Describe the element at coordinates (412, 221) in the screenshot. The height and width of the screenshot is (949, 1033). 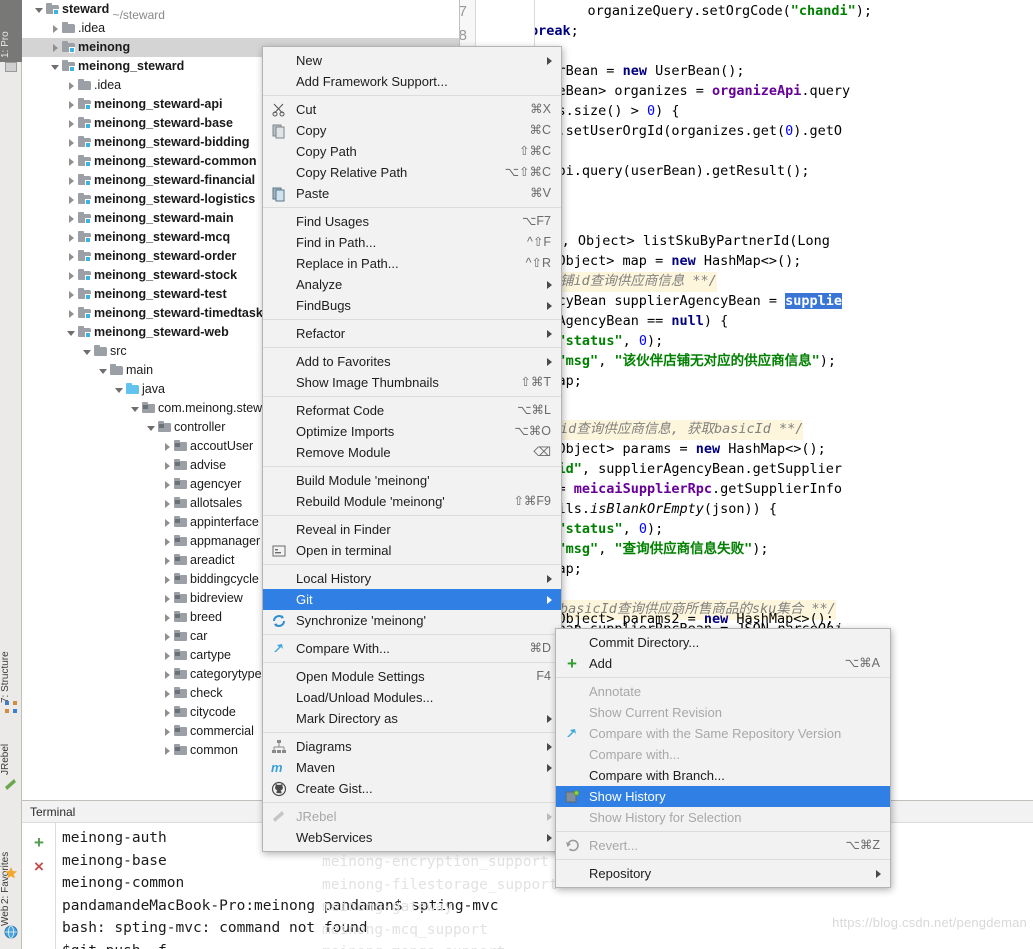
I see `menu-item-find-usages: Find Usages ⌥F7` at that location.